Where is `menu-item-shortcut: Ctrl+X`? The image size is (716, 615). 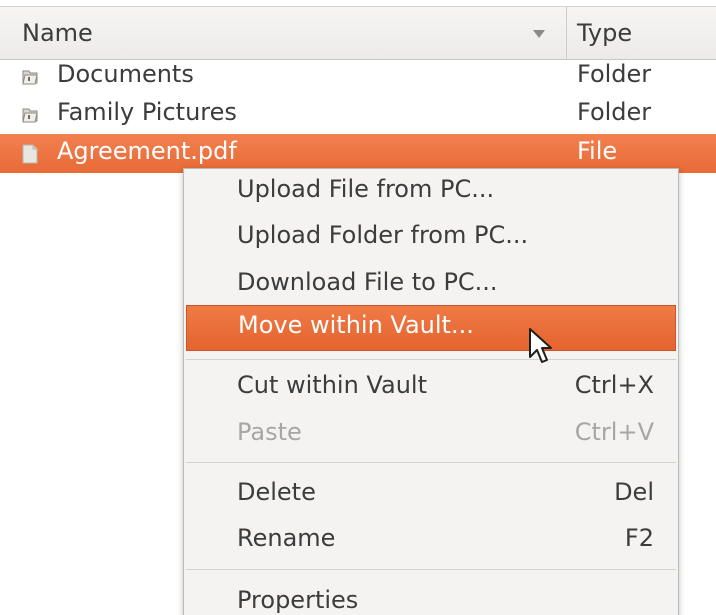 menu-item-shortcut: Ctrl+X is located at coordinates (614, 385).